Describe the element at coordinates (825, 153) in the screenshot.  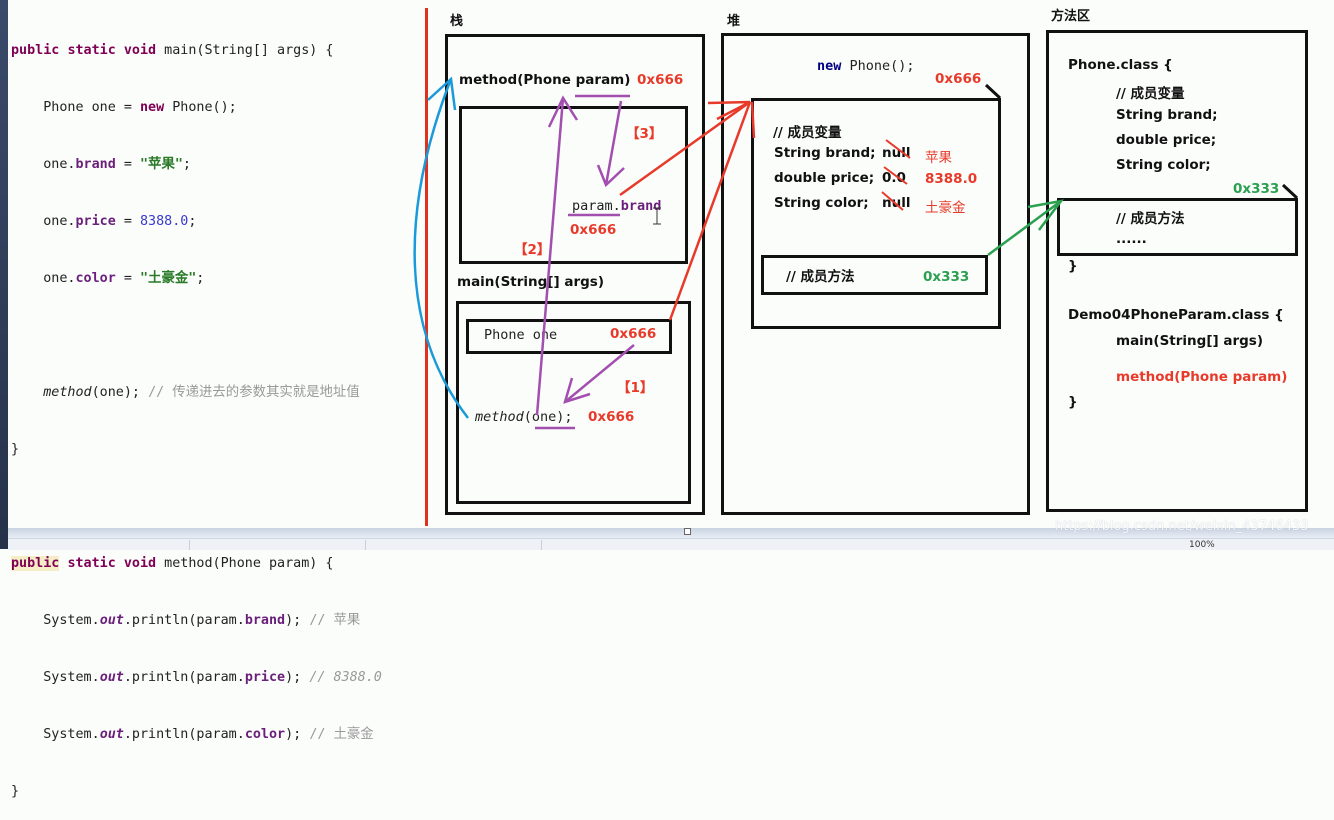
I see `field-decl-brand: String brand;` at that location.